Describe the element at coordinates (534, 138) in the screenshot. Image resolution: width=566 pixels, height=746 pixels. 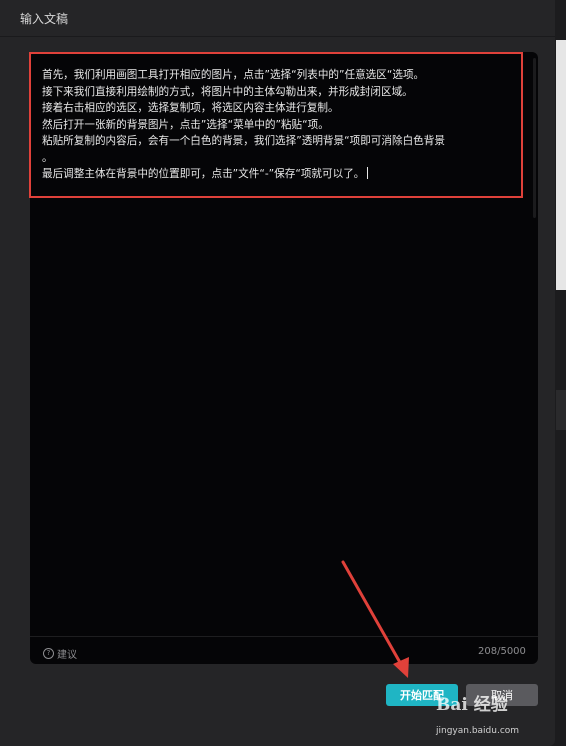
I see `scrollbar` at that location.